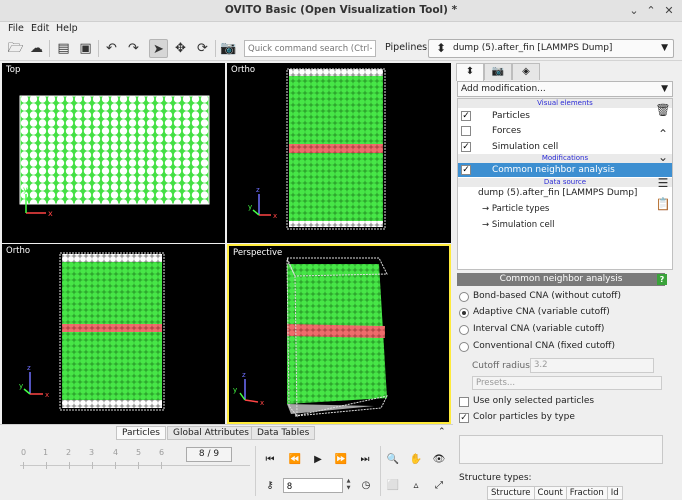  I want to click on save-session-icon: ▣, so click(85, 48).